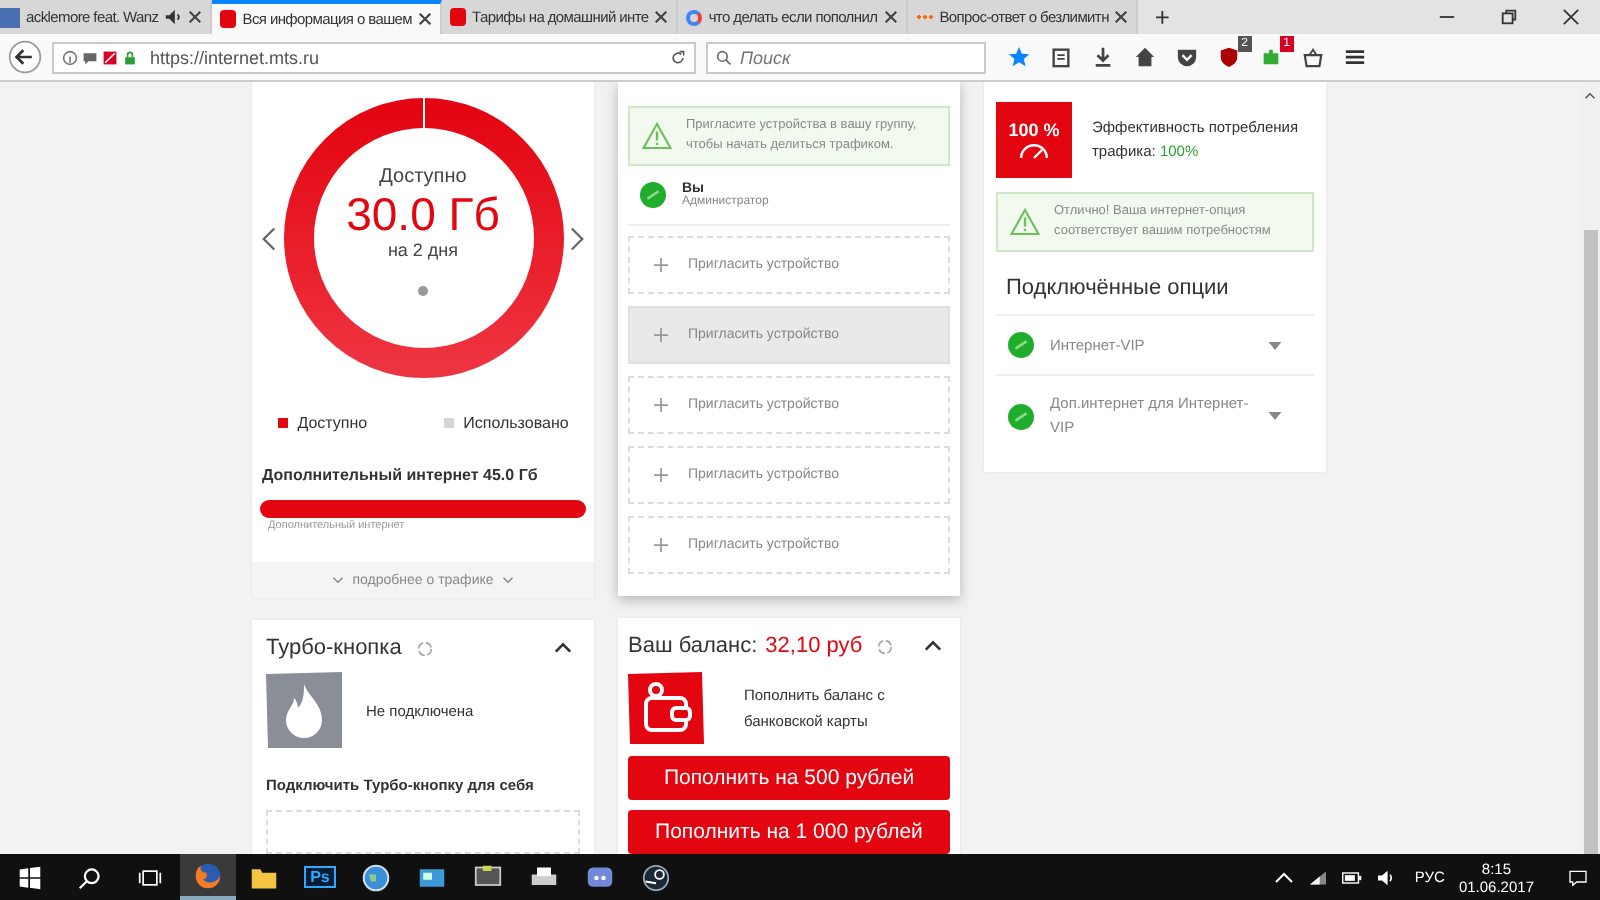  I want to click on pocket-icon, so click(1187, 57).